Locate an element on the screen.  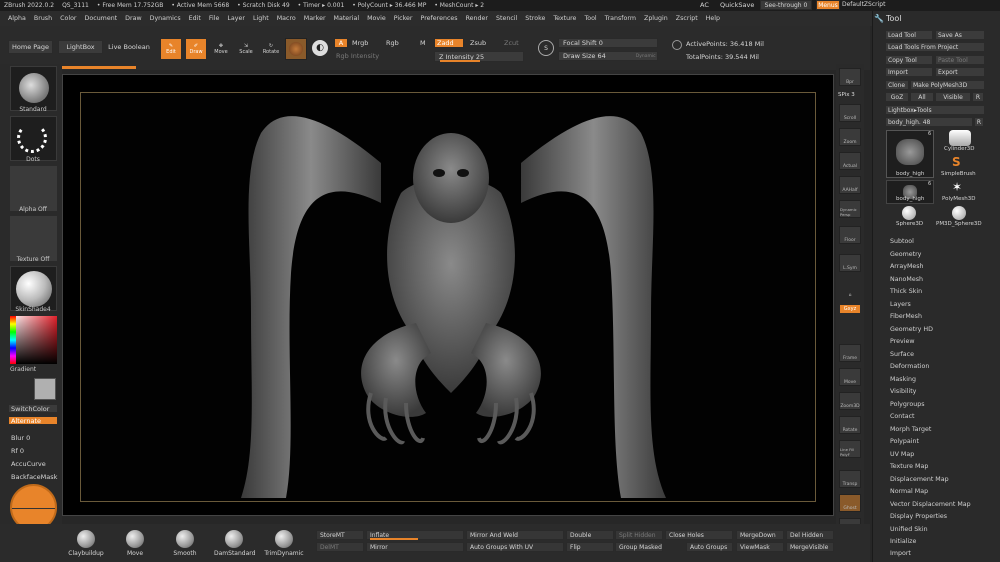
m-button: M is located at coordinates (423, 43).